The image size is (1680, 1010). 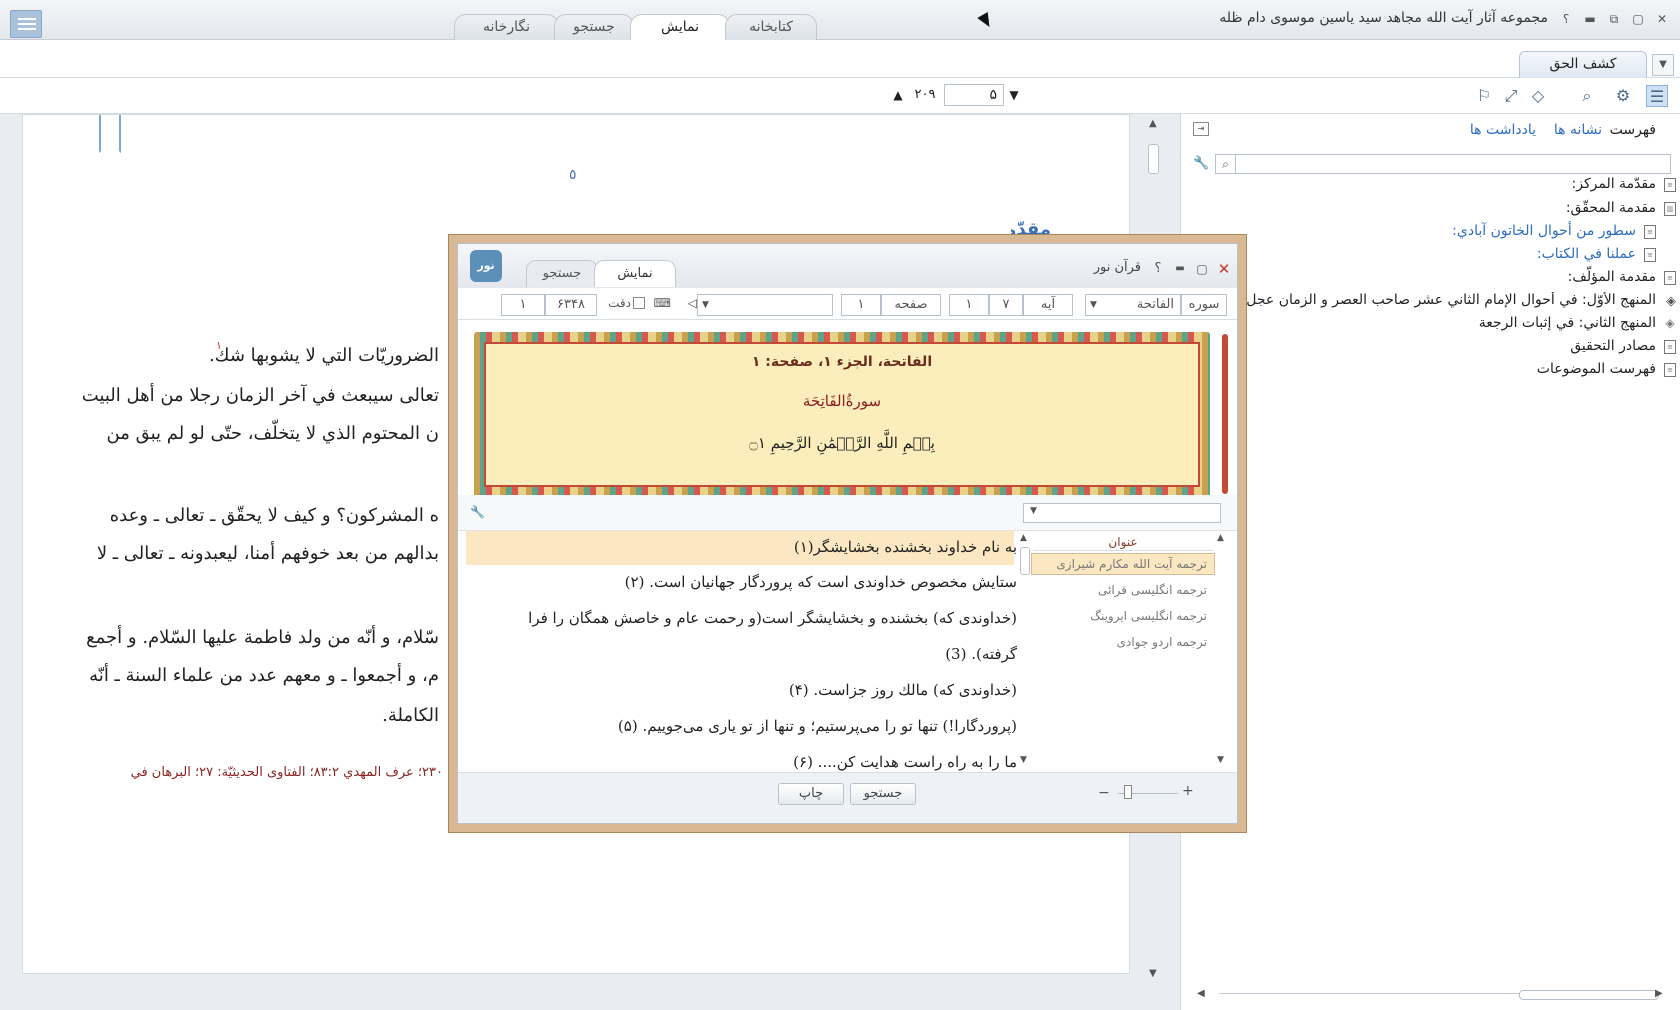 I want to click on verse-total: ۶۳۴۸, so click(x=571, y=305).